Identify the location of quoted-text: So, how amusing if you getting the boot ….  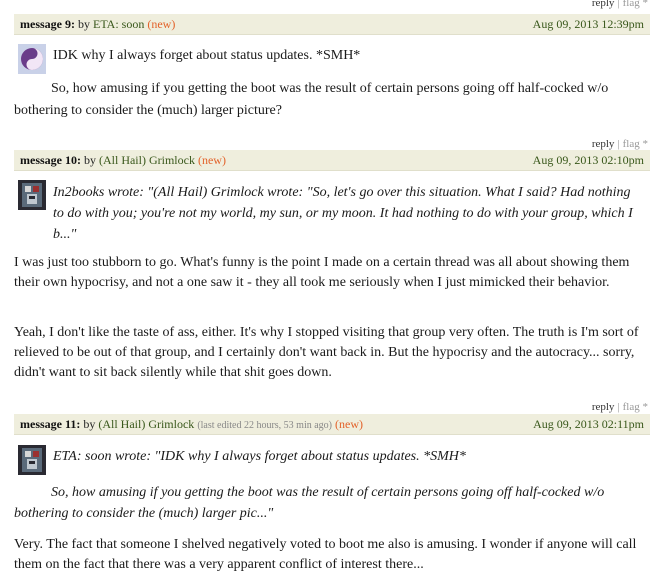
(309, 503).